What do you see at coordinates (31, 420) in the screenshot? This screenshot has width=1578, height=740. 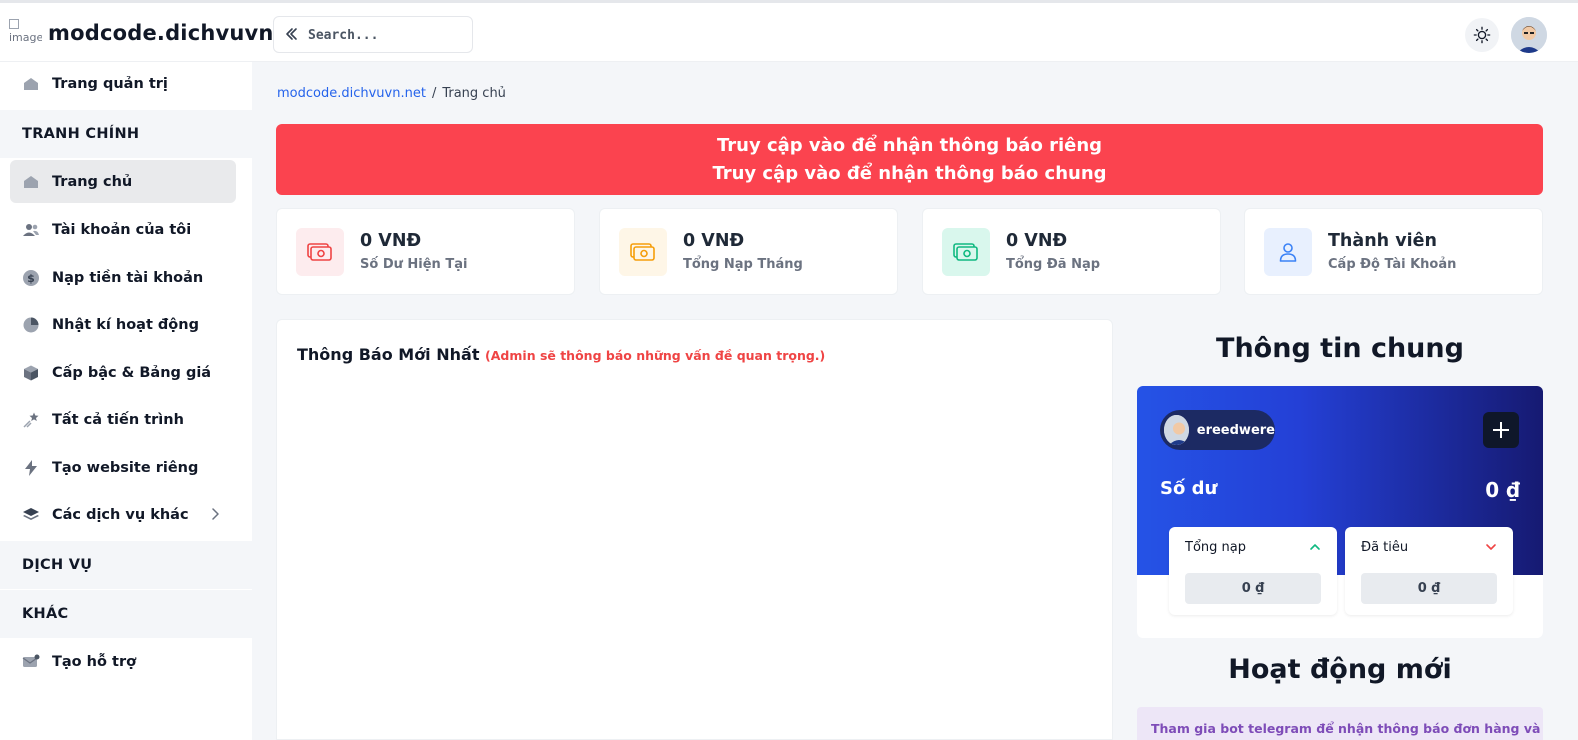 I see `shooting-star-icon` at bounding box center [31, 420].